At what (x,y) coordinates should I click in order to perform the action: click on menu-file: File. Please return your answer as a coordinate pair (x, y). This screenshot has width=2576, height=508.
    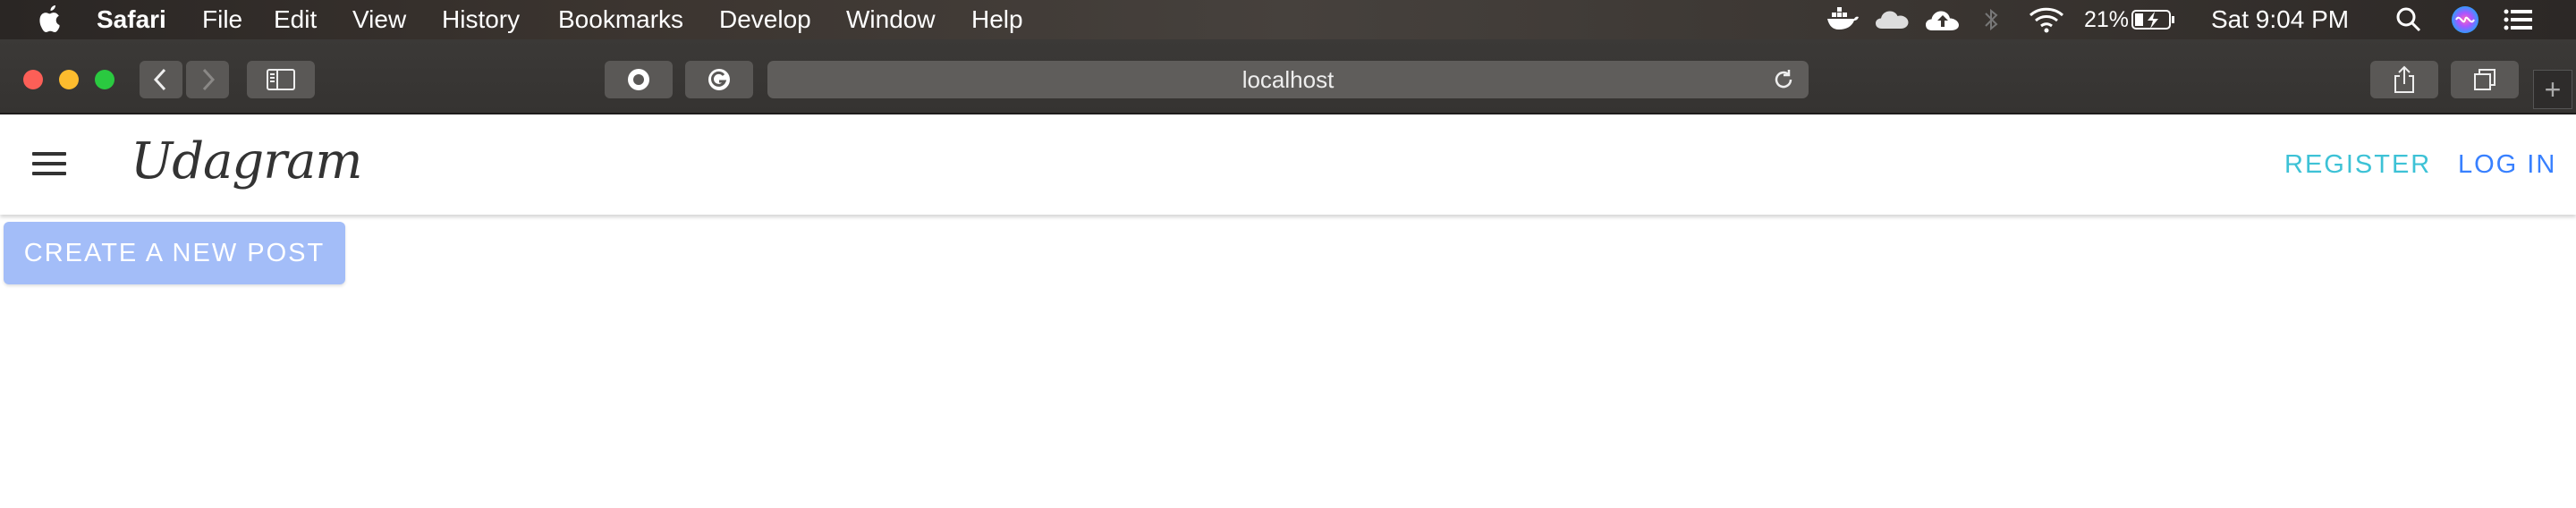
    Looking at the image, I should click on (222, 19).